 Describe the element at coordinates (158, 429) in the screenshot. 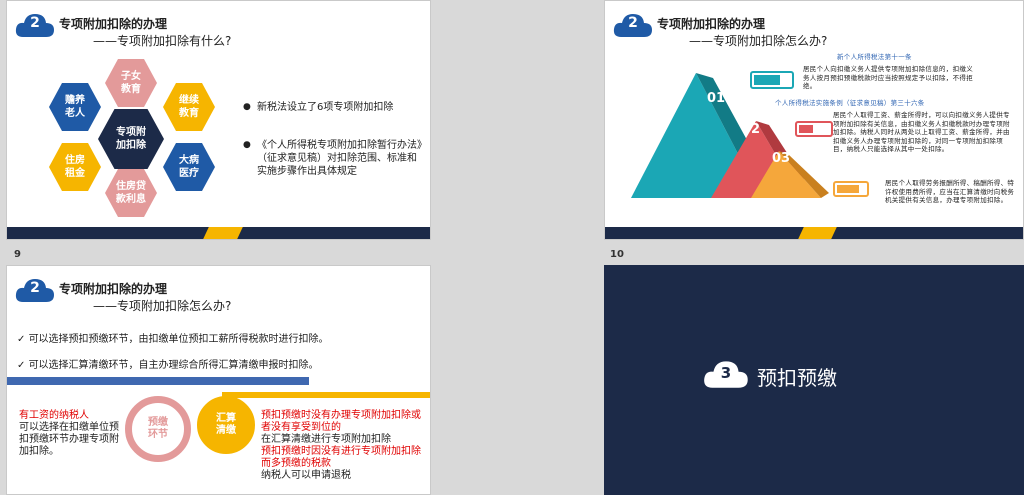

I see `circle-prepay-stage: 预缴 环节` at that location.